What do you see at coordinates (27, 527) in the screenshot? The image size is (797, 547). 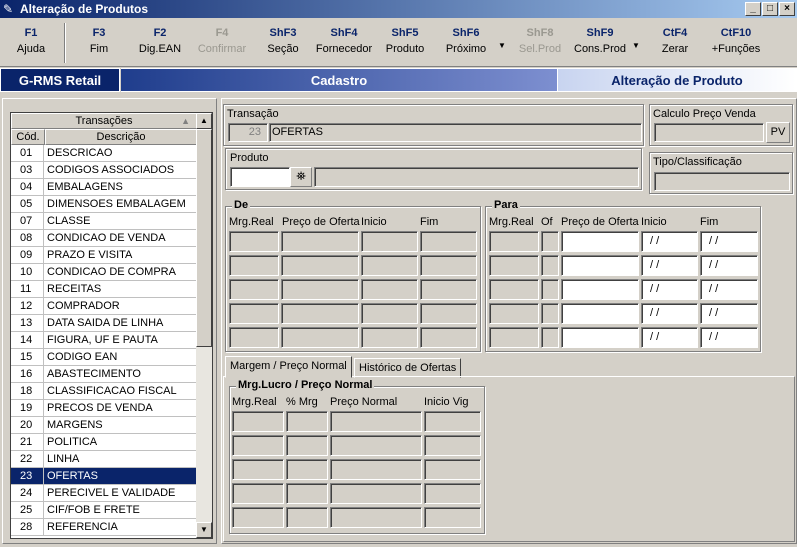 I see `row-code: 28` at bounding box center [27, 527].